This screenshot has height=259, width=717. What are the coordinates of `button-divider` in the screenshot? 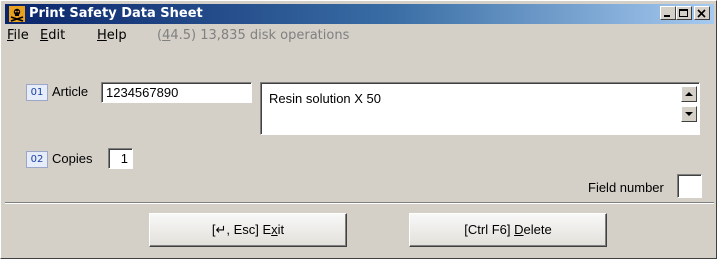 It's located at (359, 203).